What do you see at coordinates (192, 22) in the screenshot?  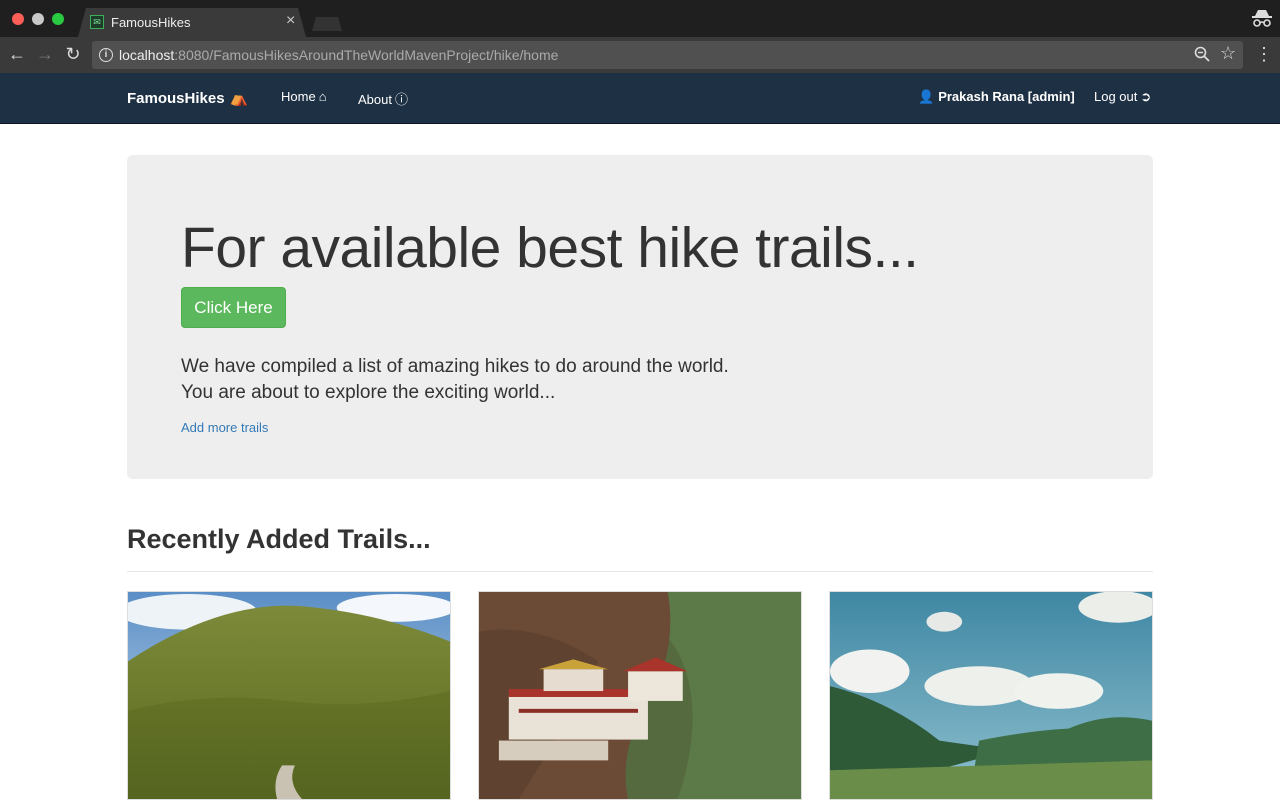 I see `browser-tab-active: ✉ FamousHikes ×` at bounding box center [192, 22].